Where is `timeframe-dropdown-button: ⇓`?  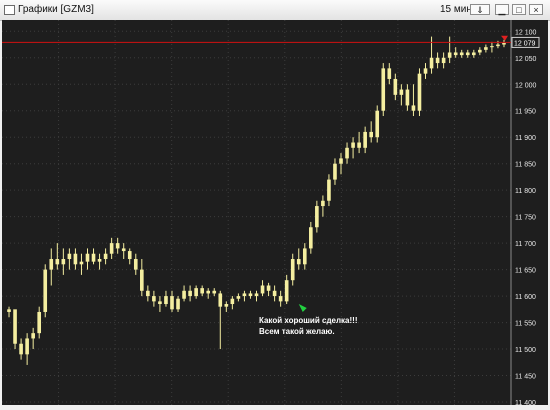 timeframe-dropdown-button: ⇓ is located at coordinates (480, 9).